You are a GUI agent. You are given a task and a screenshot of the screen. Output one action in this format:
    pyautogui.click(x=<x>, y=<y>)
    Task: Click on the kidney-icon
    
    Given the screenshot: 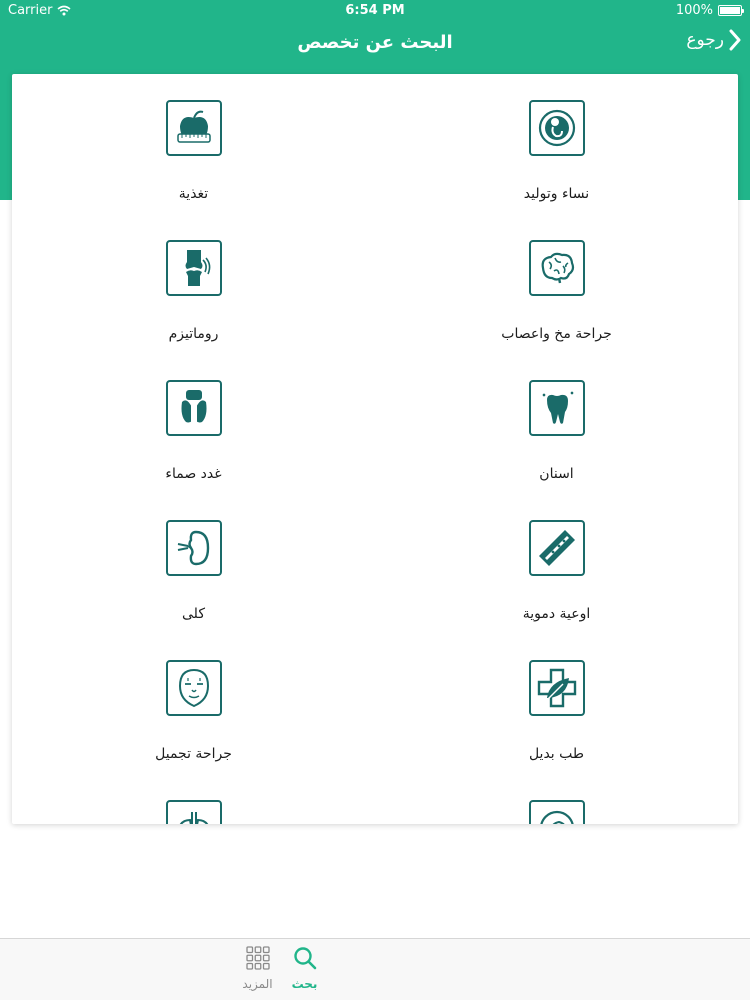 What is the action you would take?
    pyautogui.click(x=193, y=548)
    